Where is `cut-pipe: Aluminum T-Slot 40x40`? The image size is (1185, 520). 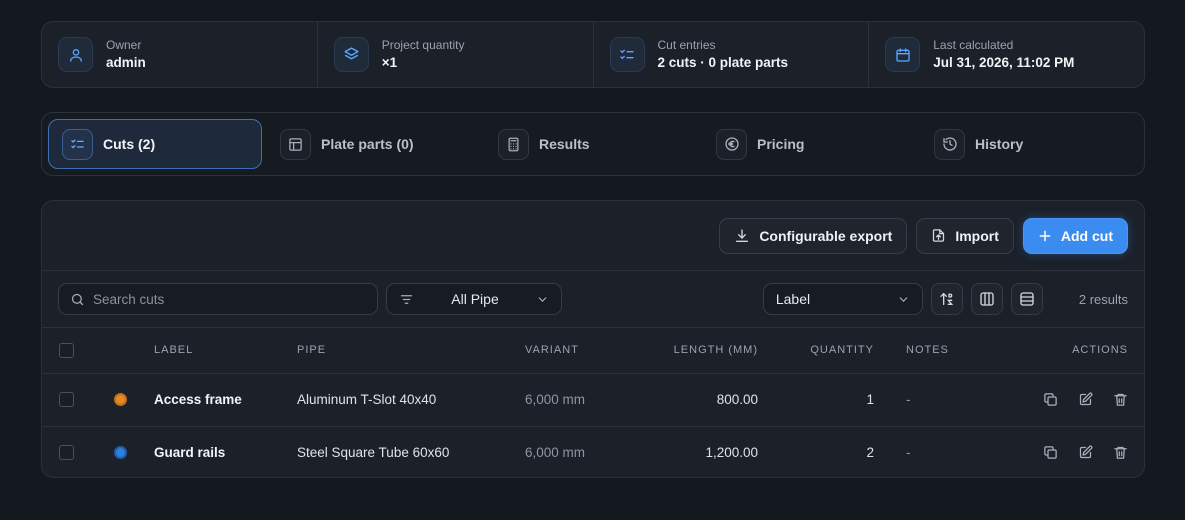
cut-pipe: Aluminum T-Slot 40x40 is located at coordinates (411, 400).